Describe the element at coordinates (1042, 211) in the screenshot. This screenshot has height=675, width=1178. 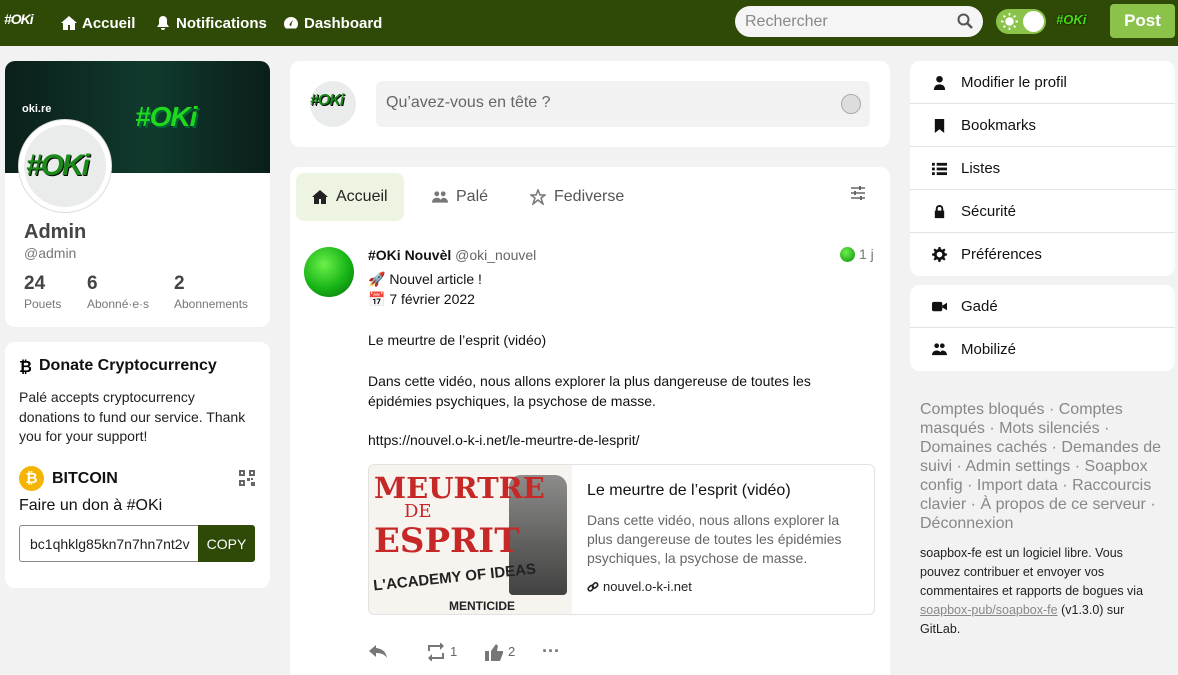
I see `menu-item-security: Sécurité` at that location.